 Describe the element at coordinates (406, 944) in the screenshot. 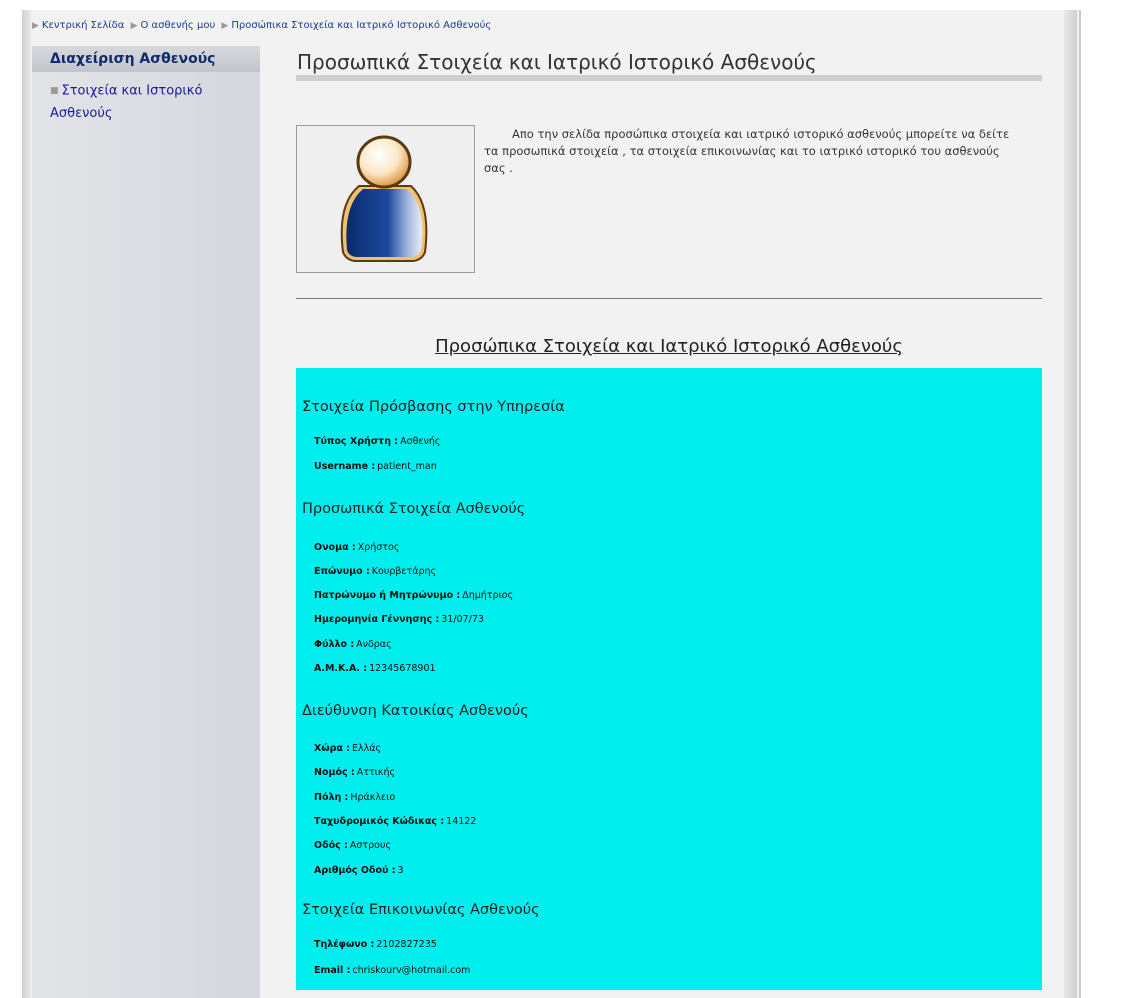

I see `phone-value: 2102827235` at that location.